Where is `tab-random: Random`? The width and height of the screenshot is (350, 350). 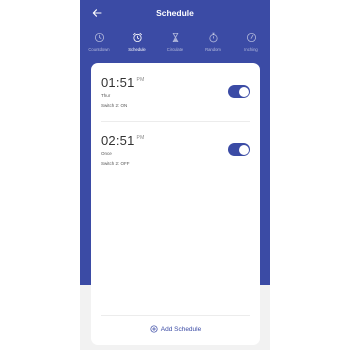 tab-random: Random is located at coordinates (213, 45).